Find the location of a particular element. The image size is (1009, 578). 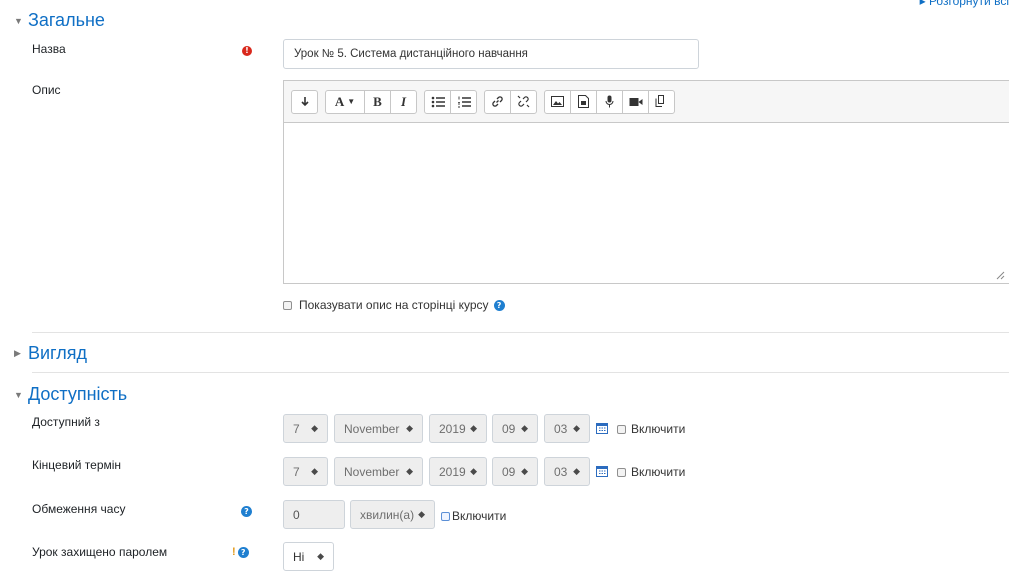

chevron-down-icon: ▼ is located at coordinates (351, 101).